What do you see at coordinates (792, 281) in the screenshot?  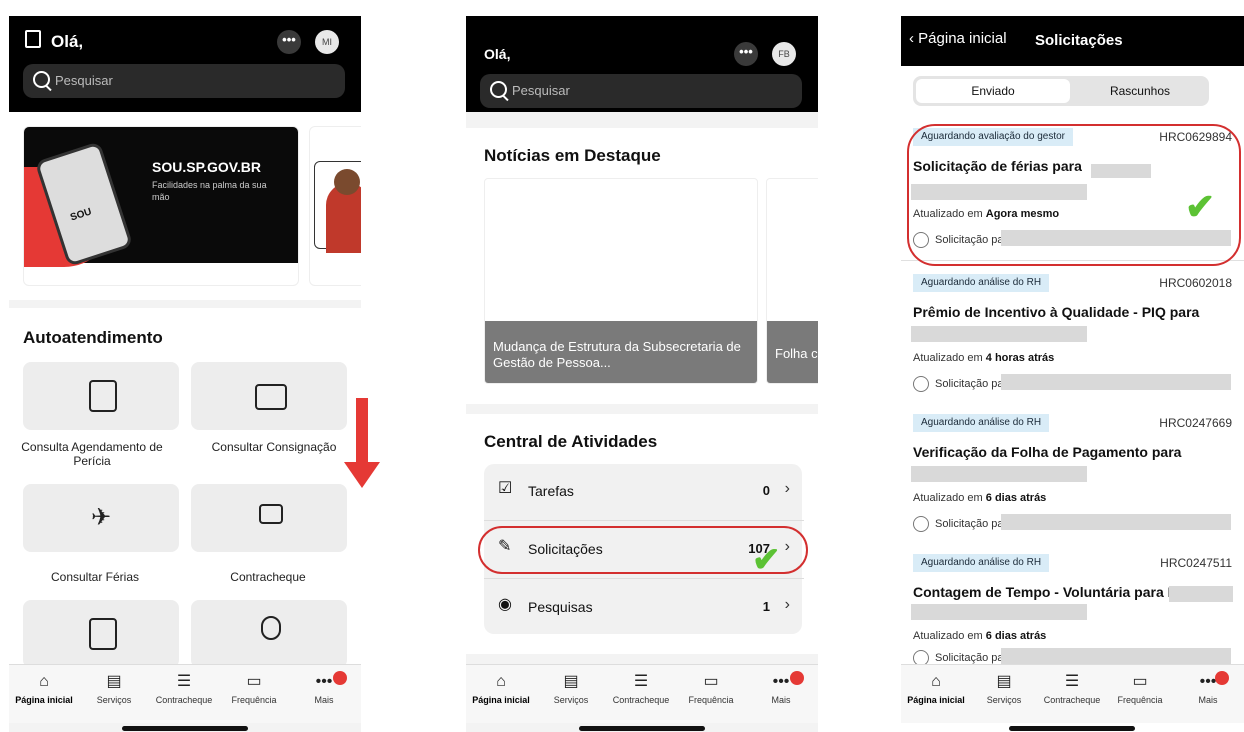 I see `news-card-2: Folha c` at bounding box center [792, 281].